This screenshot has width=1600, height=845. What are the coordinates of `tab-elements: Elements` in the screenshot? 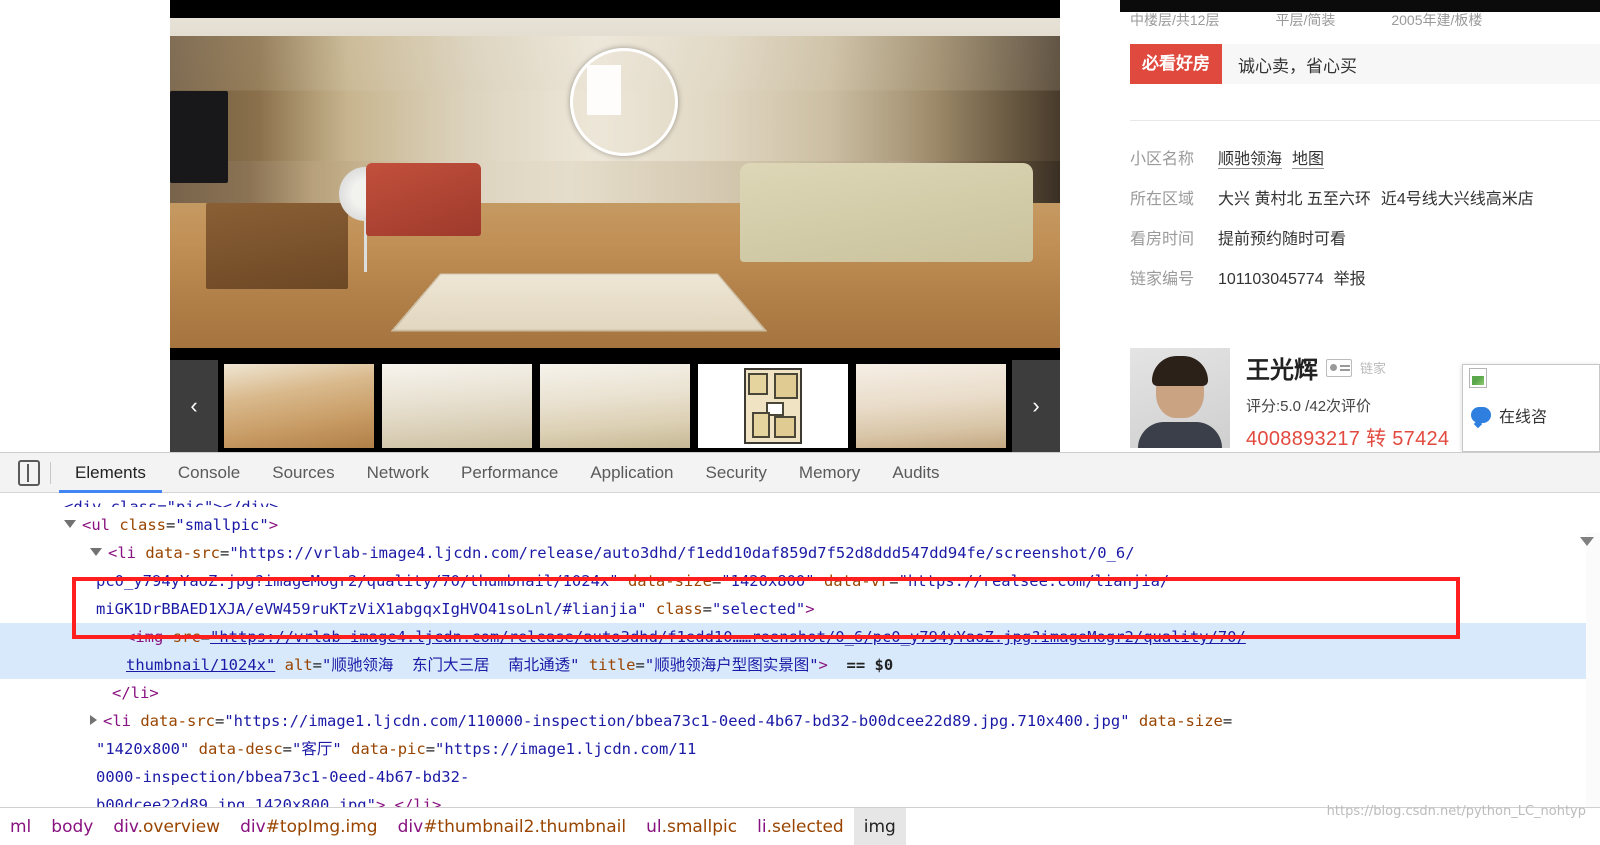 It's located at (110, 473).